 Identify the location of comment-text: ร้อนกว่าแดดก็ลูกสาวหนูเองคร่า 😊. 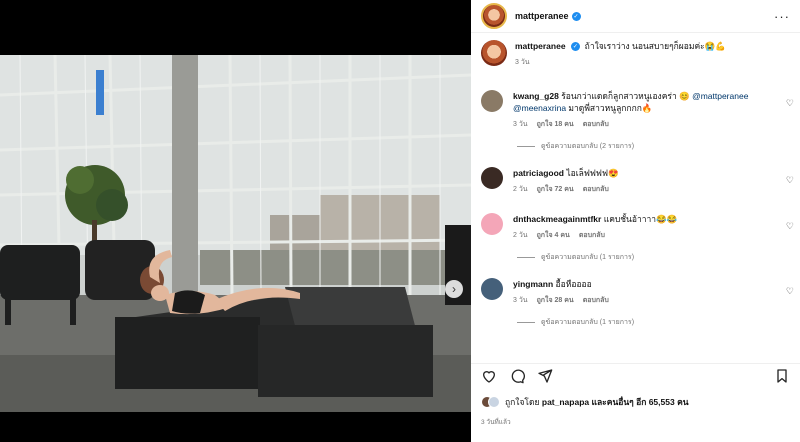
(625, 96).